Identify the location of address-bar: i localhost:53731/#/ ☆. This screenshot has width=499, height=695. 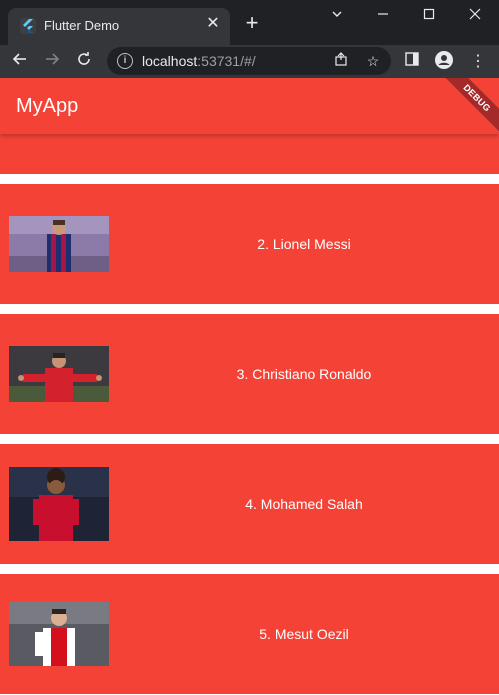
(249, 61).